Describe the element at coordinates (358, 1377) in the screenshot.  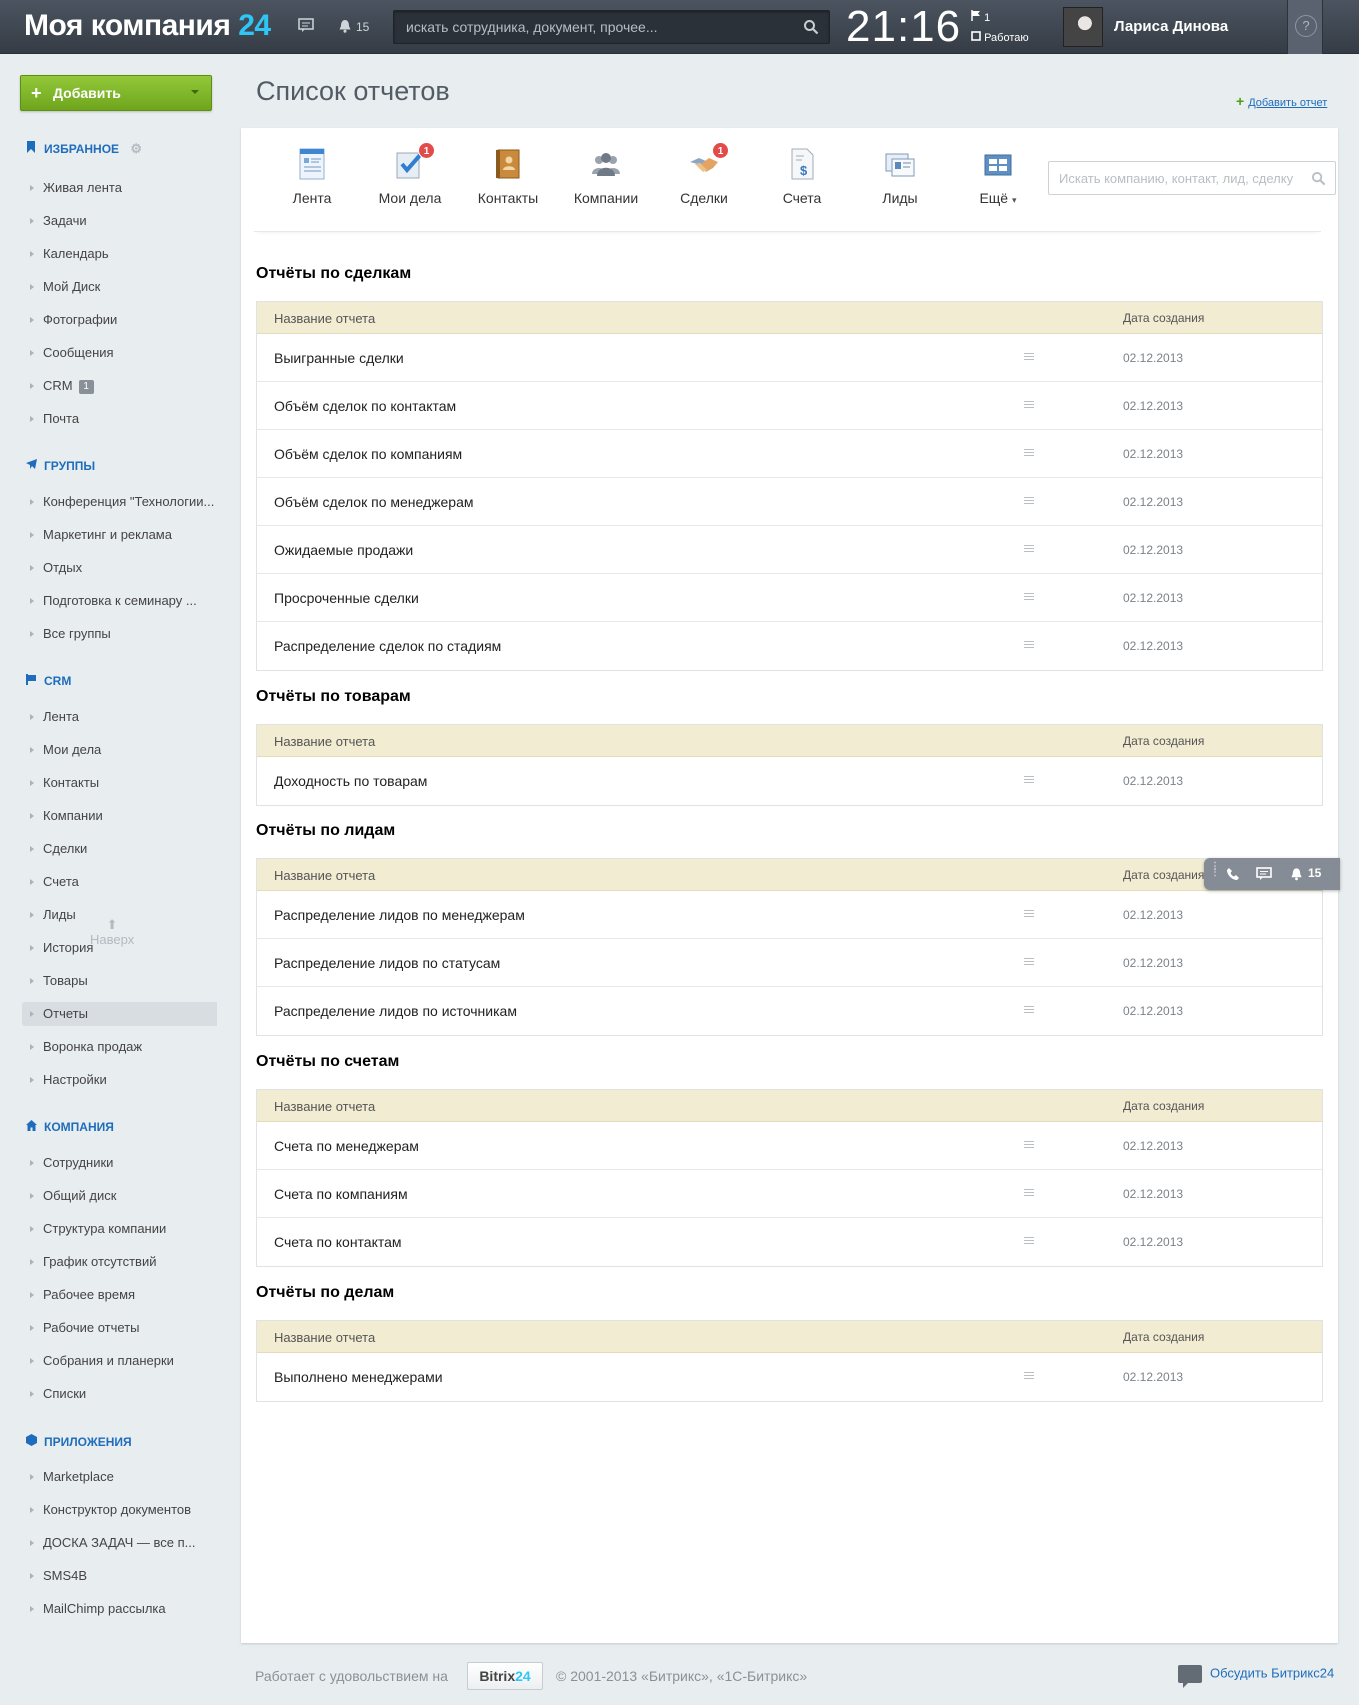
I see `report-name-link: Выполнено менеджерами` at that location.